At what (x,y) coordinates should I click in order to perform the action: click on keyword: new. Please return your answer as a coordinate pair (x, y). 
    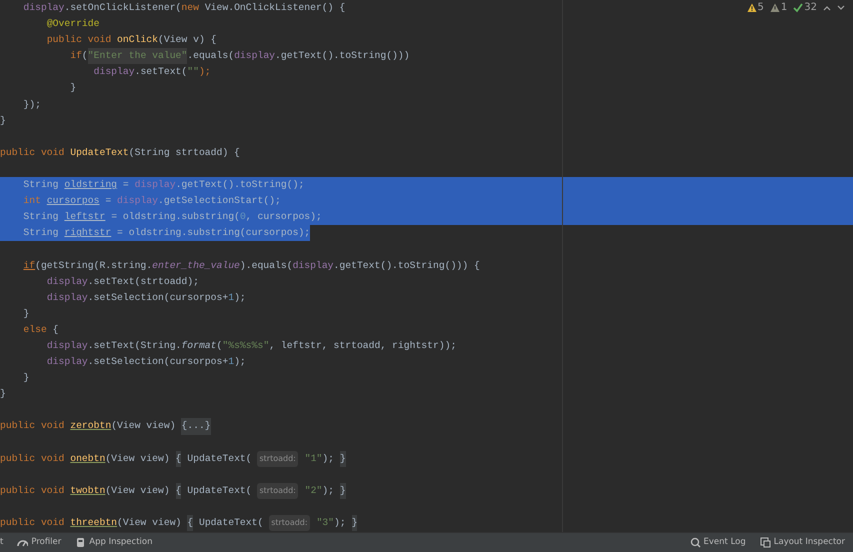
    Looking at the image, I should click on (190, 8).